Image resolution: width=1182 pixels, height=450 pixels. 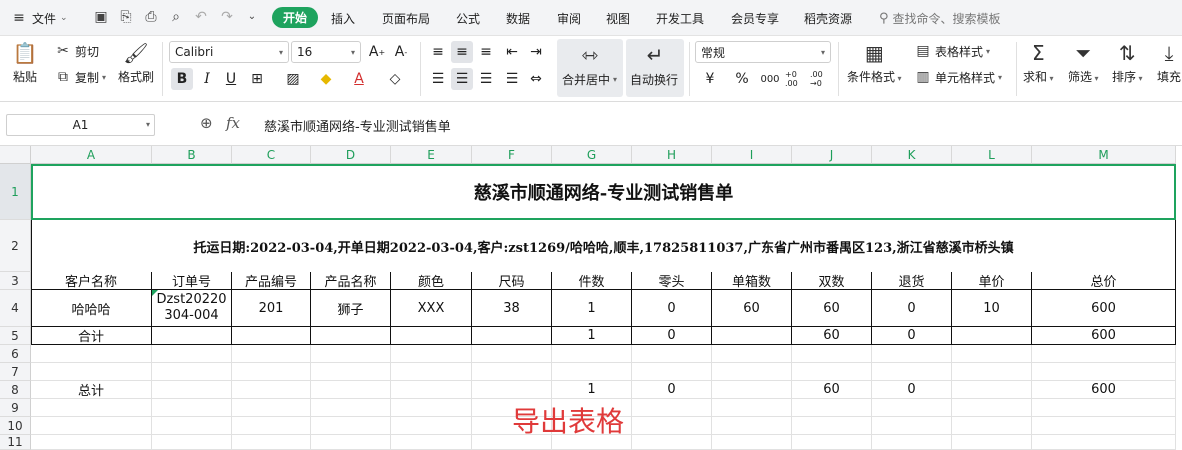 What do you see at coordinates (91, 308) in the screenshot?
I see `table-data-cell: 哈哈哈` at bounding box center [91, 308].